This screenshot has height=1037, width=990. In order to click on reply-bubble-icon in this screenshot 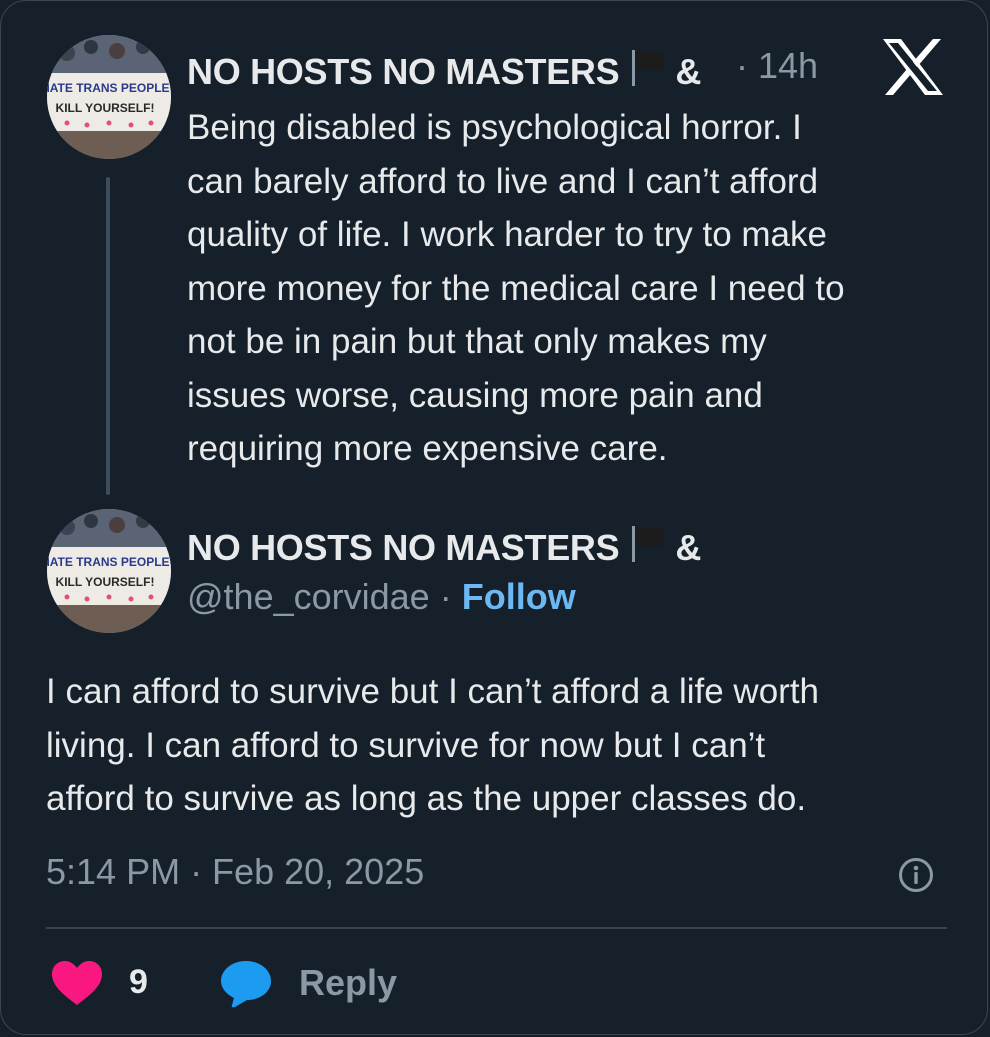, I will do `click(246, 984)`.